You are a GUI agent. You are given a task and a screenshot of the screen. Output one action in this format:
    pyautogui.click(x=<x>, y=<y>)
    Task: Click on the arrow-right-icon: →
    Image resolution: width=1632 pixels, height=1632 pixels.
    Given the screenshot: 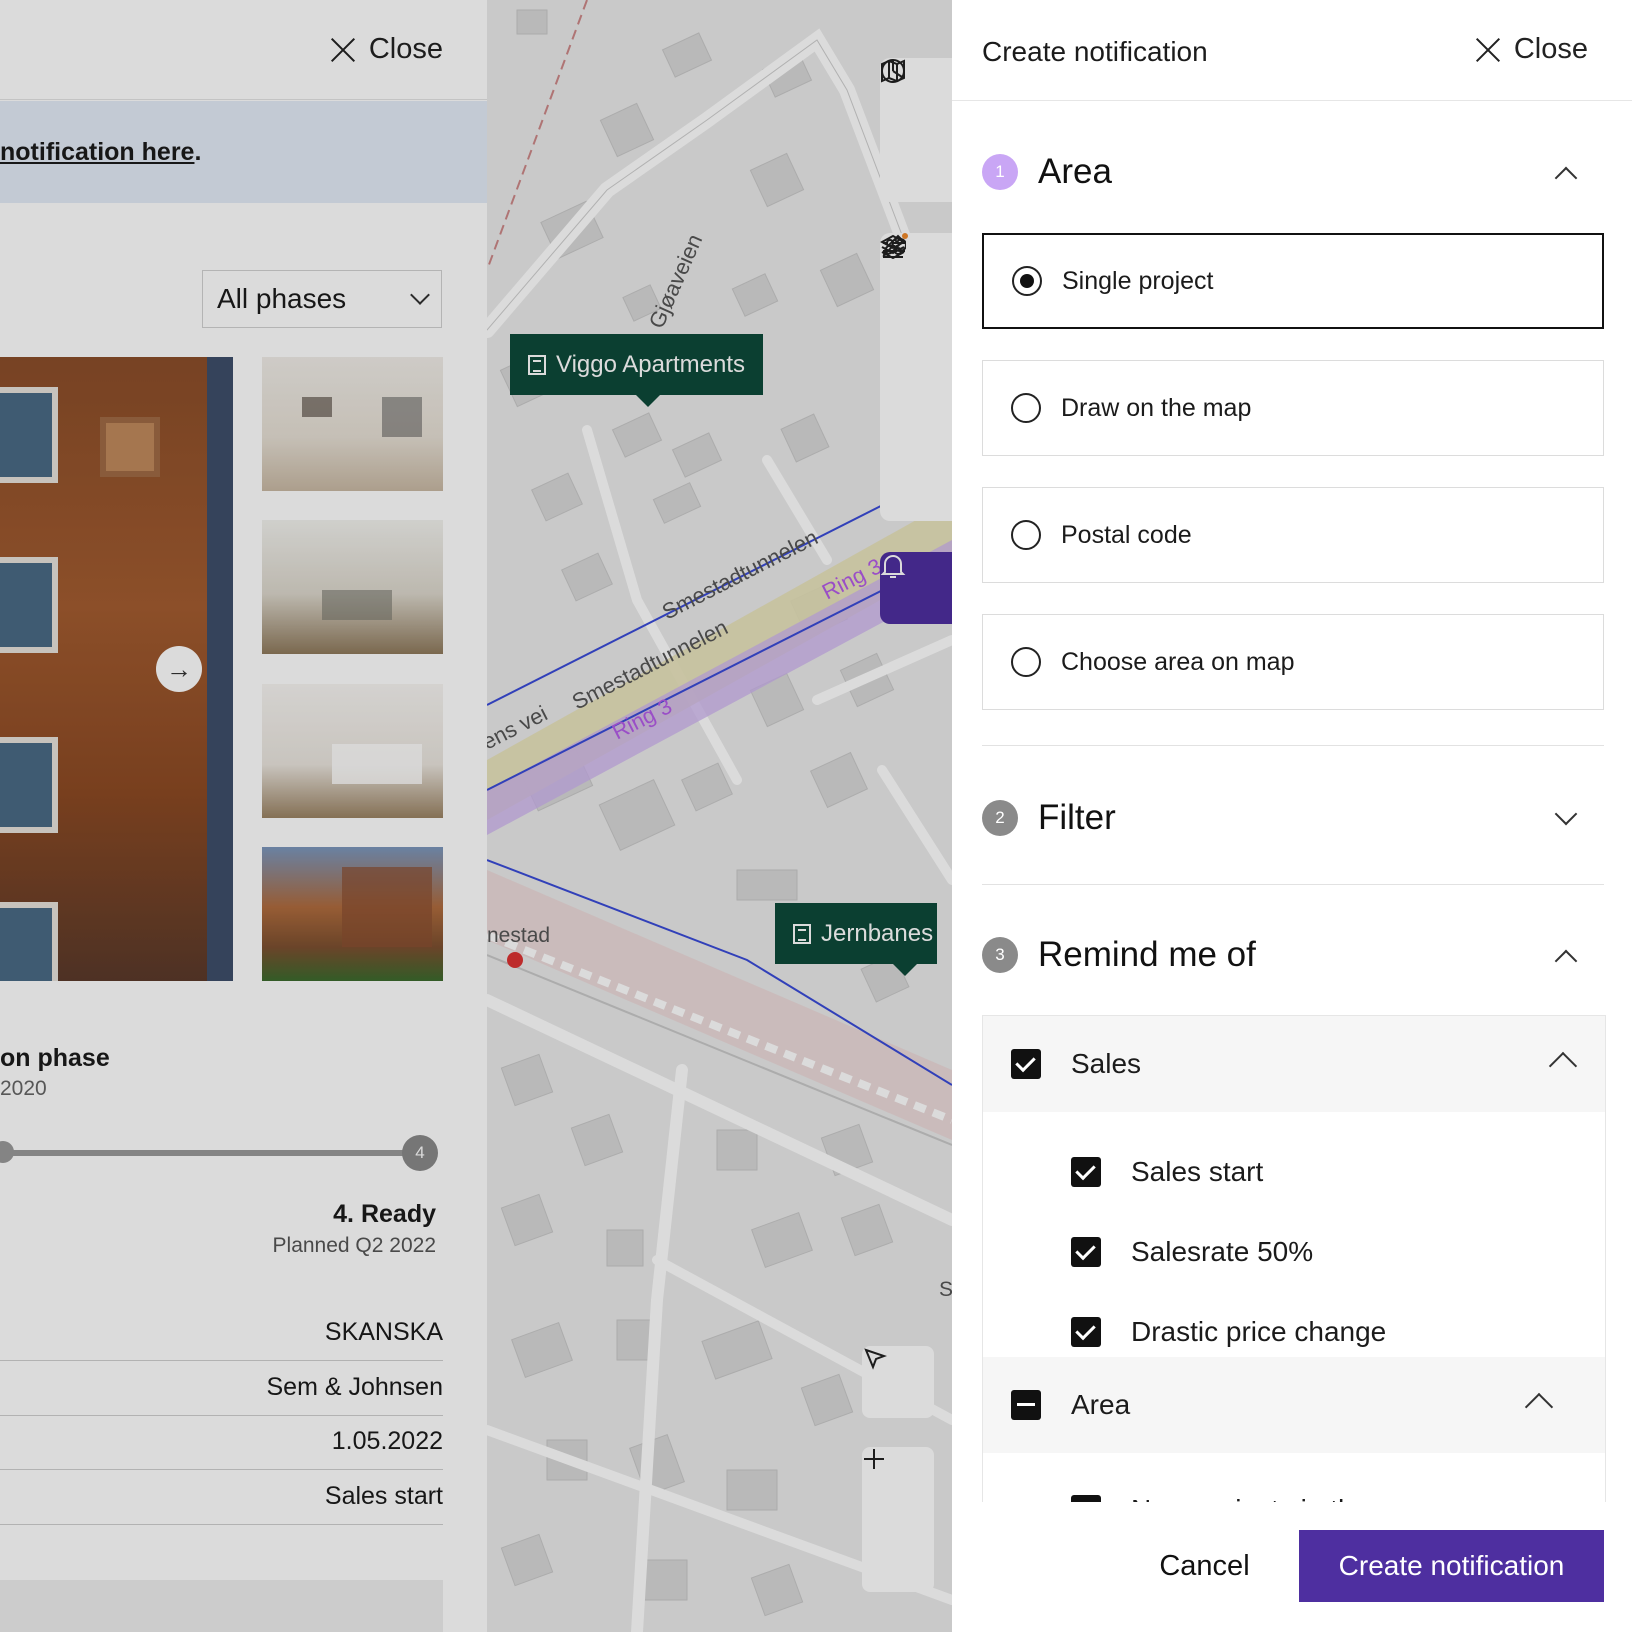 What is the action you would take?
    pyautogui.click(x=179, y=668)
    